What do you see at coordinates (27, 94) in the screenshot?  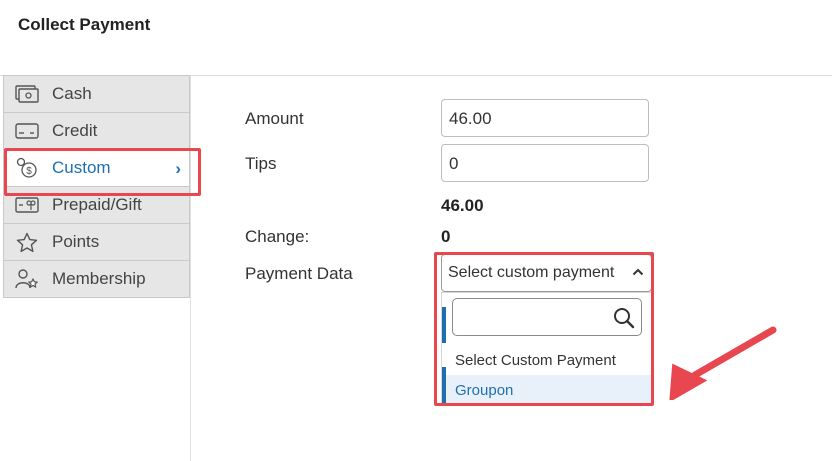 I see `cash-icon` at bounding box center [27, 94].